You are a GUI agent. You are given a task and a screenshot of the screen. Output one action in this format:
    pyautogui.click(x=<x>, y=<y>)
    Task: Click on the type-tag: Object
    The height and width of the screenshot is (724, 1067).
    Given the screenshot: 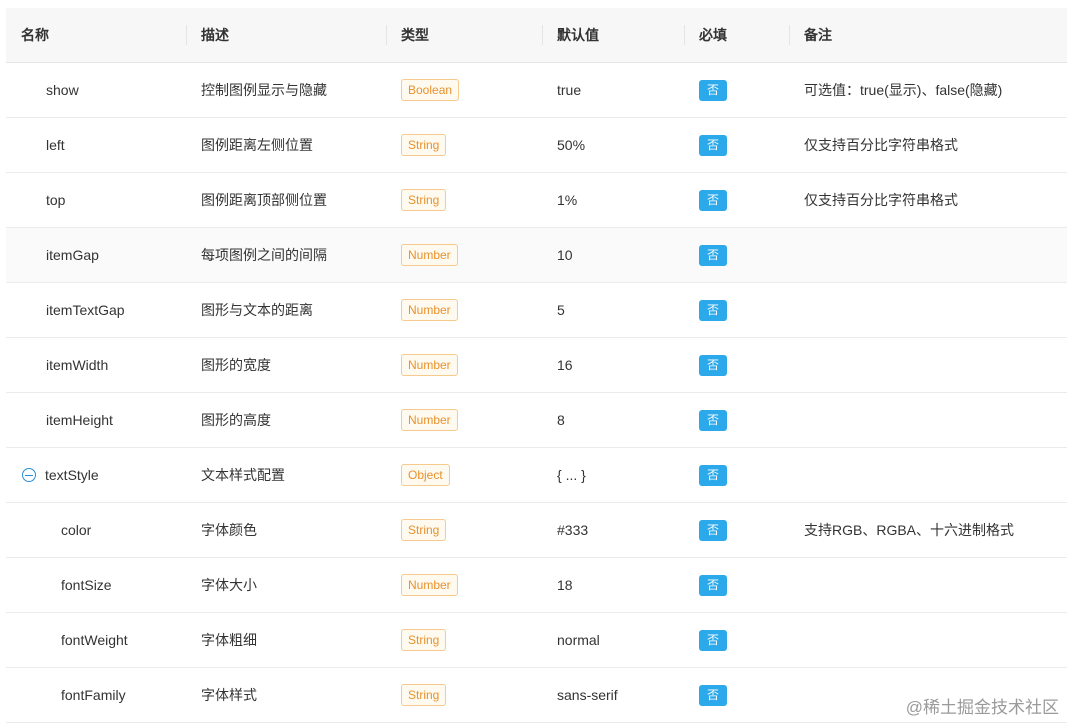 What is the action you would take?
    pyautogui.click(x=425, y=475)
    